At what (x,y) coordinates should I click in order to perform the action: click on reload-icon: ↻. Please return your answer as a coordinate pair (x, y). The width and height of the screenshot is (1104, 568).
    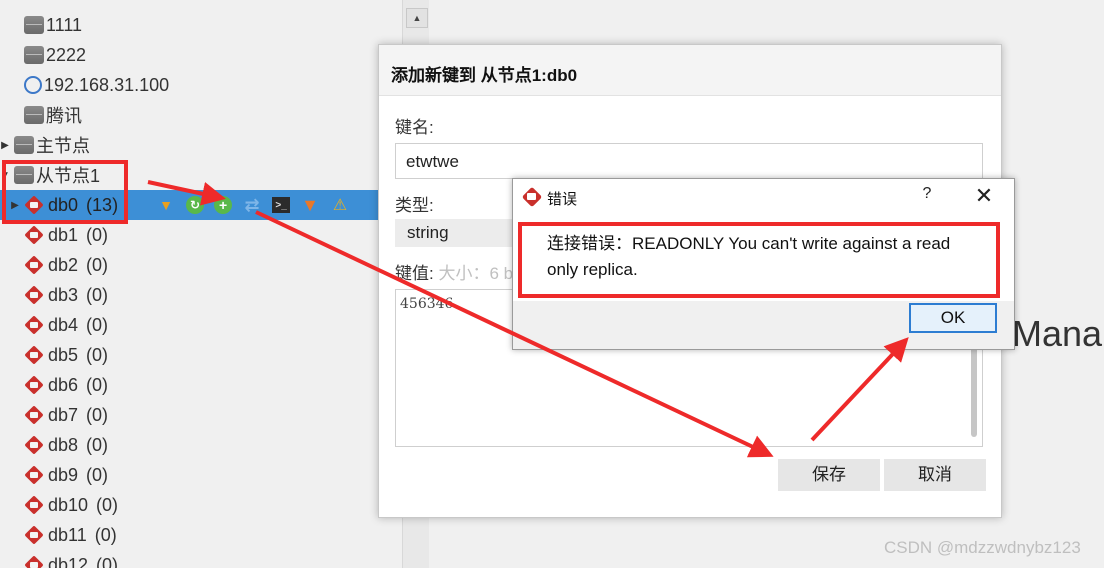
    Looking at the image, I should click on (195, 205).